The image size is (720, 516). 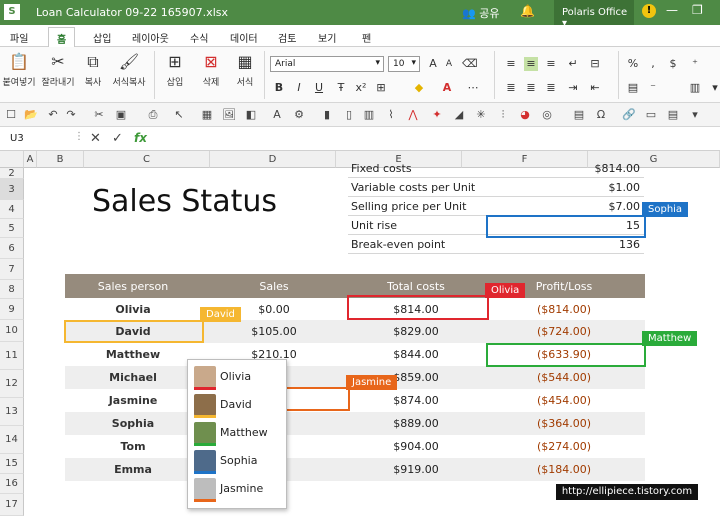 What do you see at coordinates (459, 115) in the screenshot?
I see `chart-area-icon: ◢` at bounding box center [459, 115].